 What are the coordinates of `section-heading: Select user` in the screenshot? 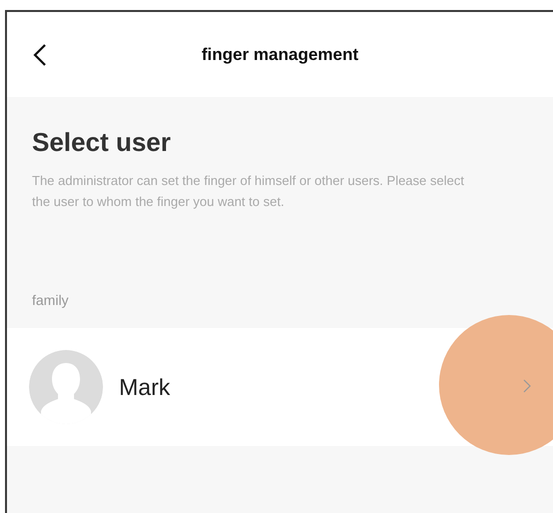 It's located at (102, 142).